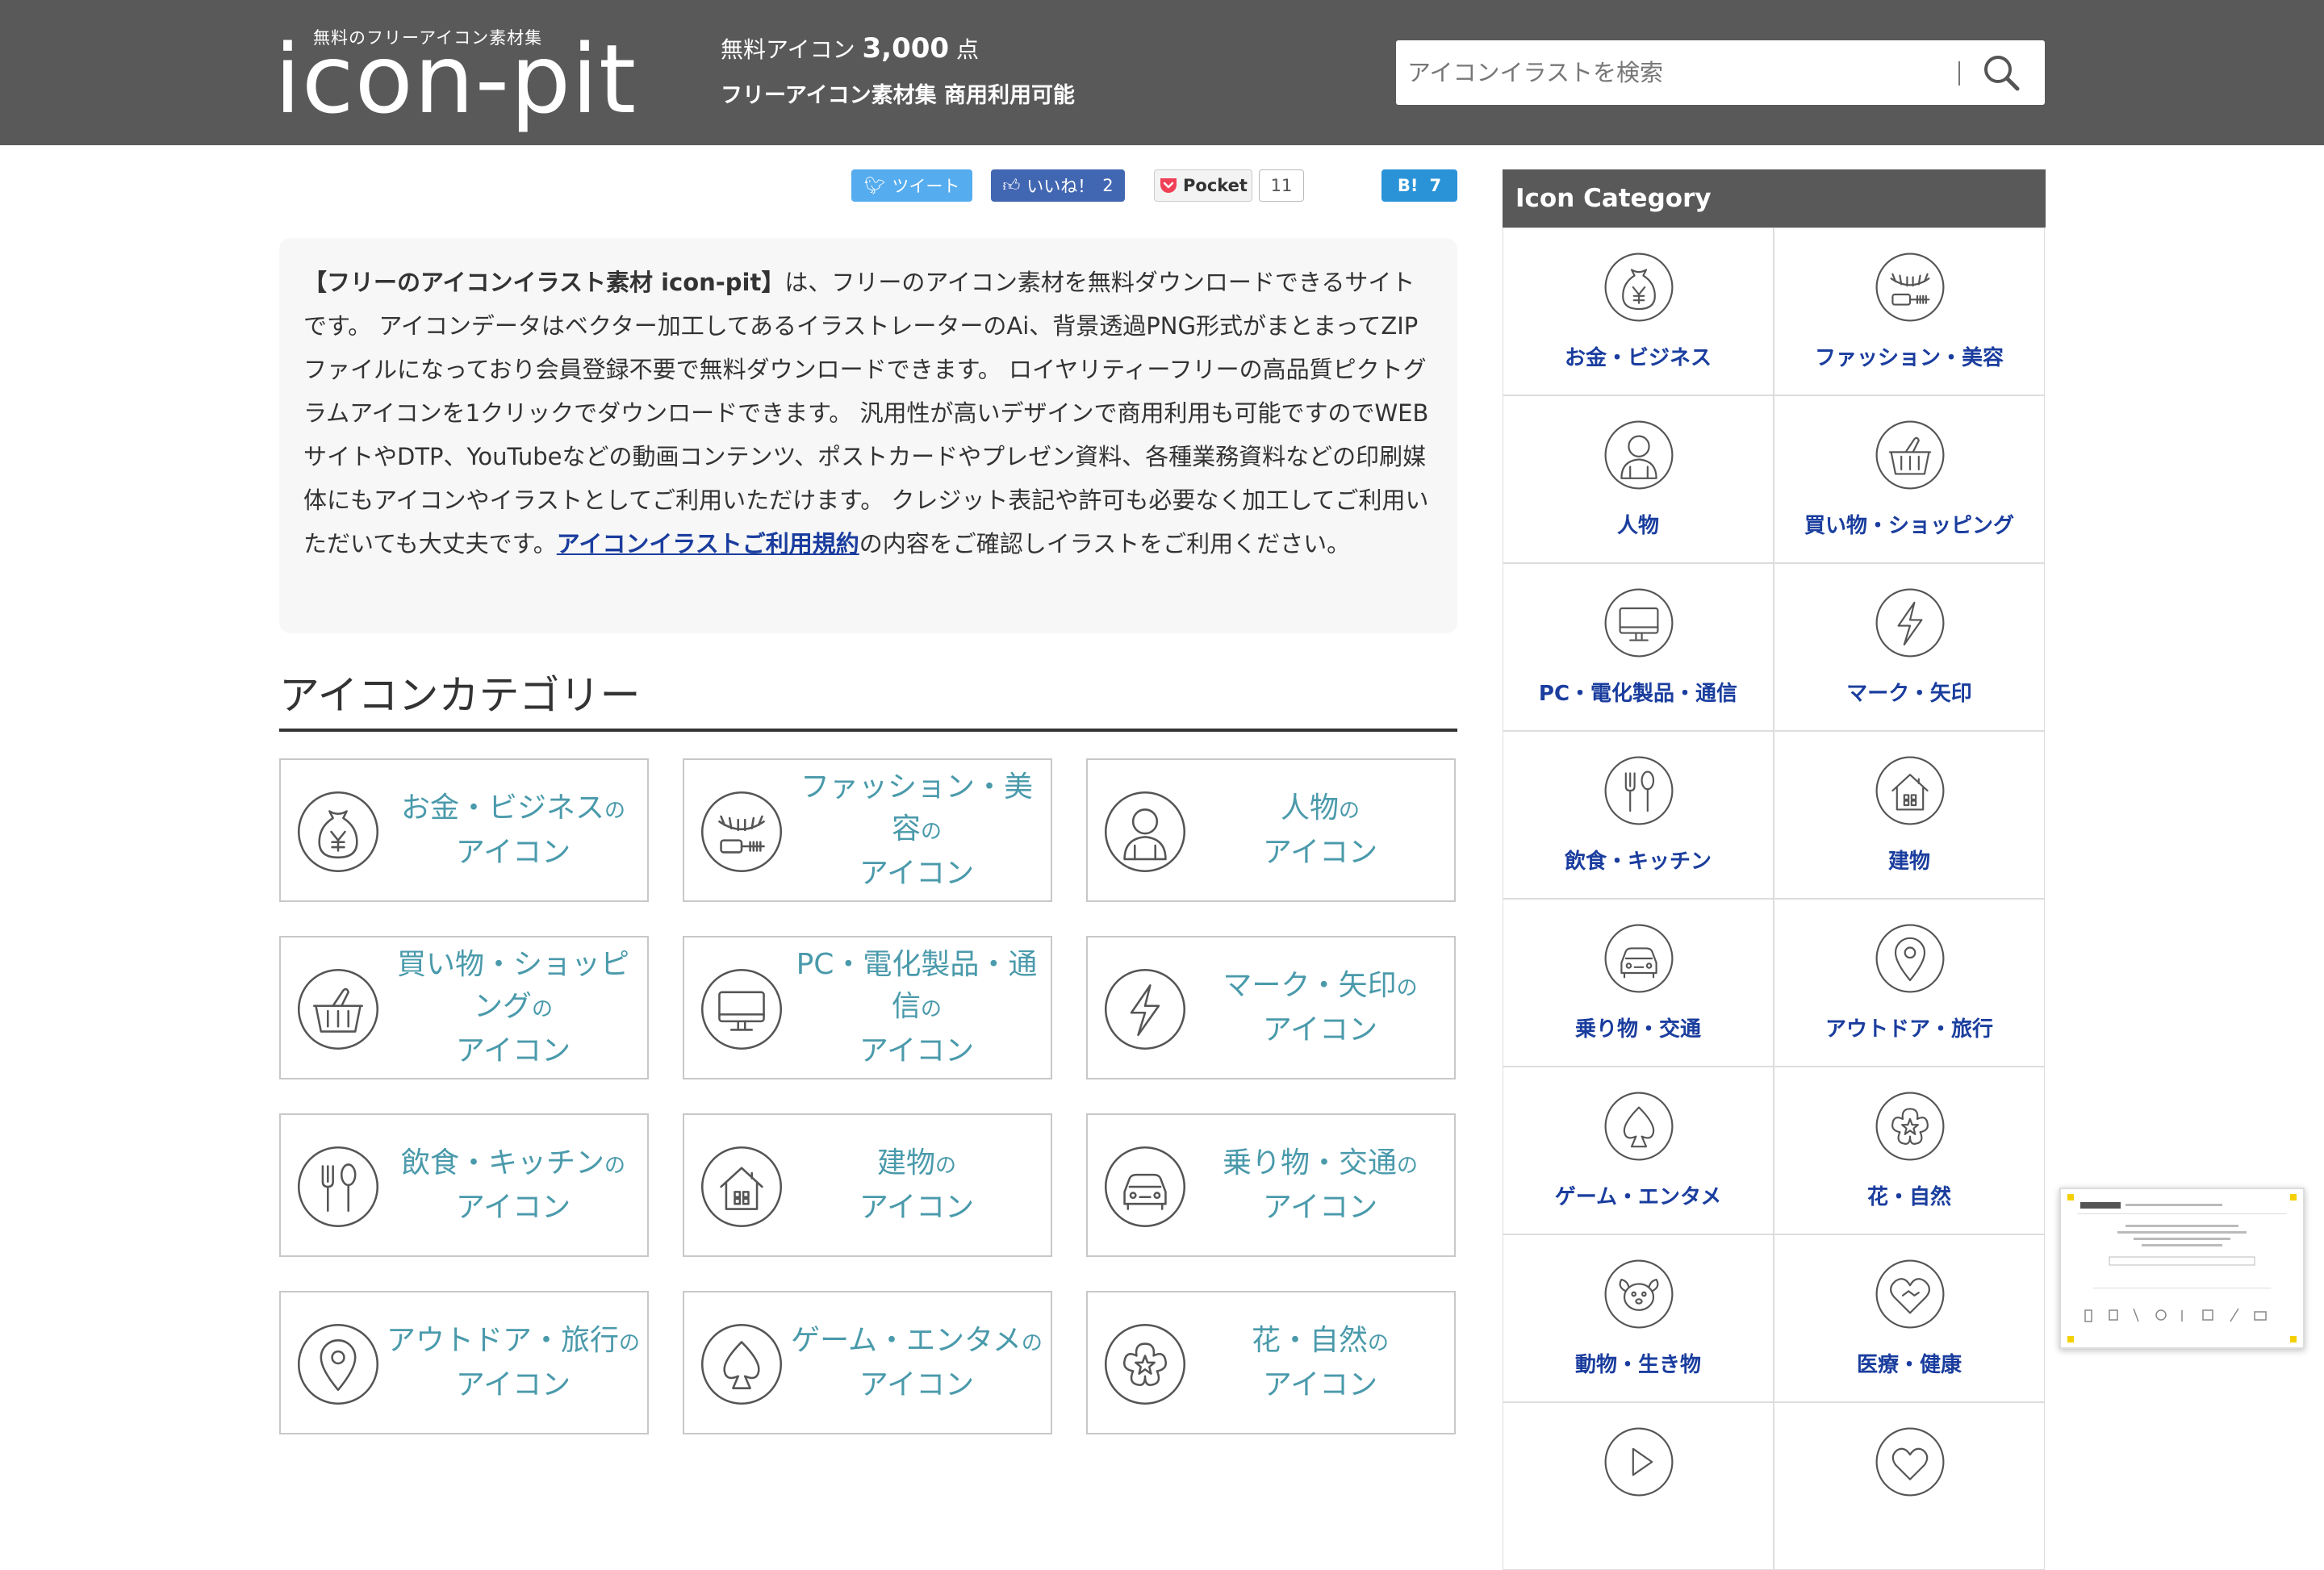  What do you see at coordinates (708, 543) in the screenshot?
I see `terms-link: アイコンイラストご利用規約` at bounding box center [708, 543].